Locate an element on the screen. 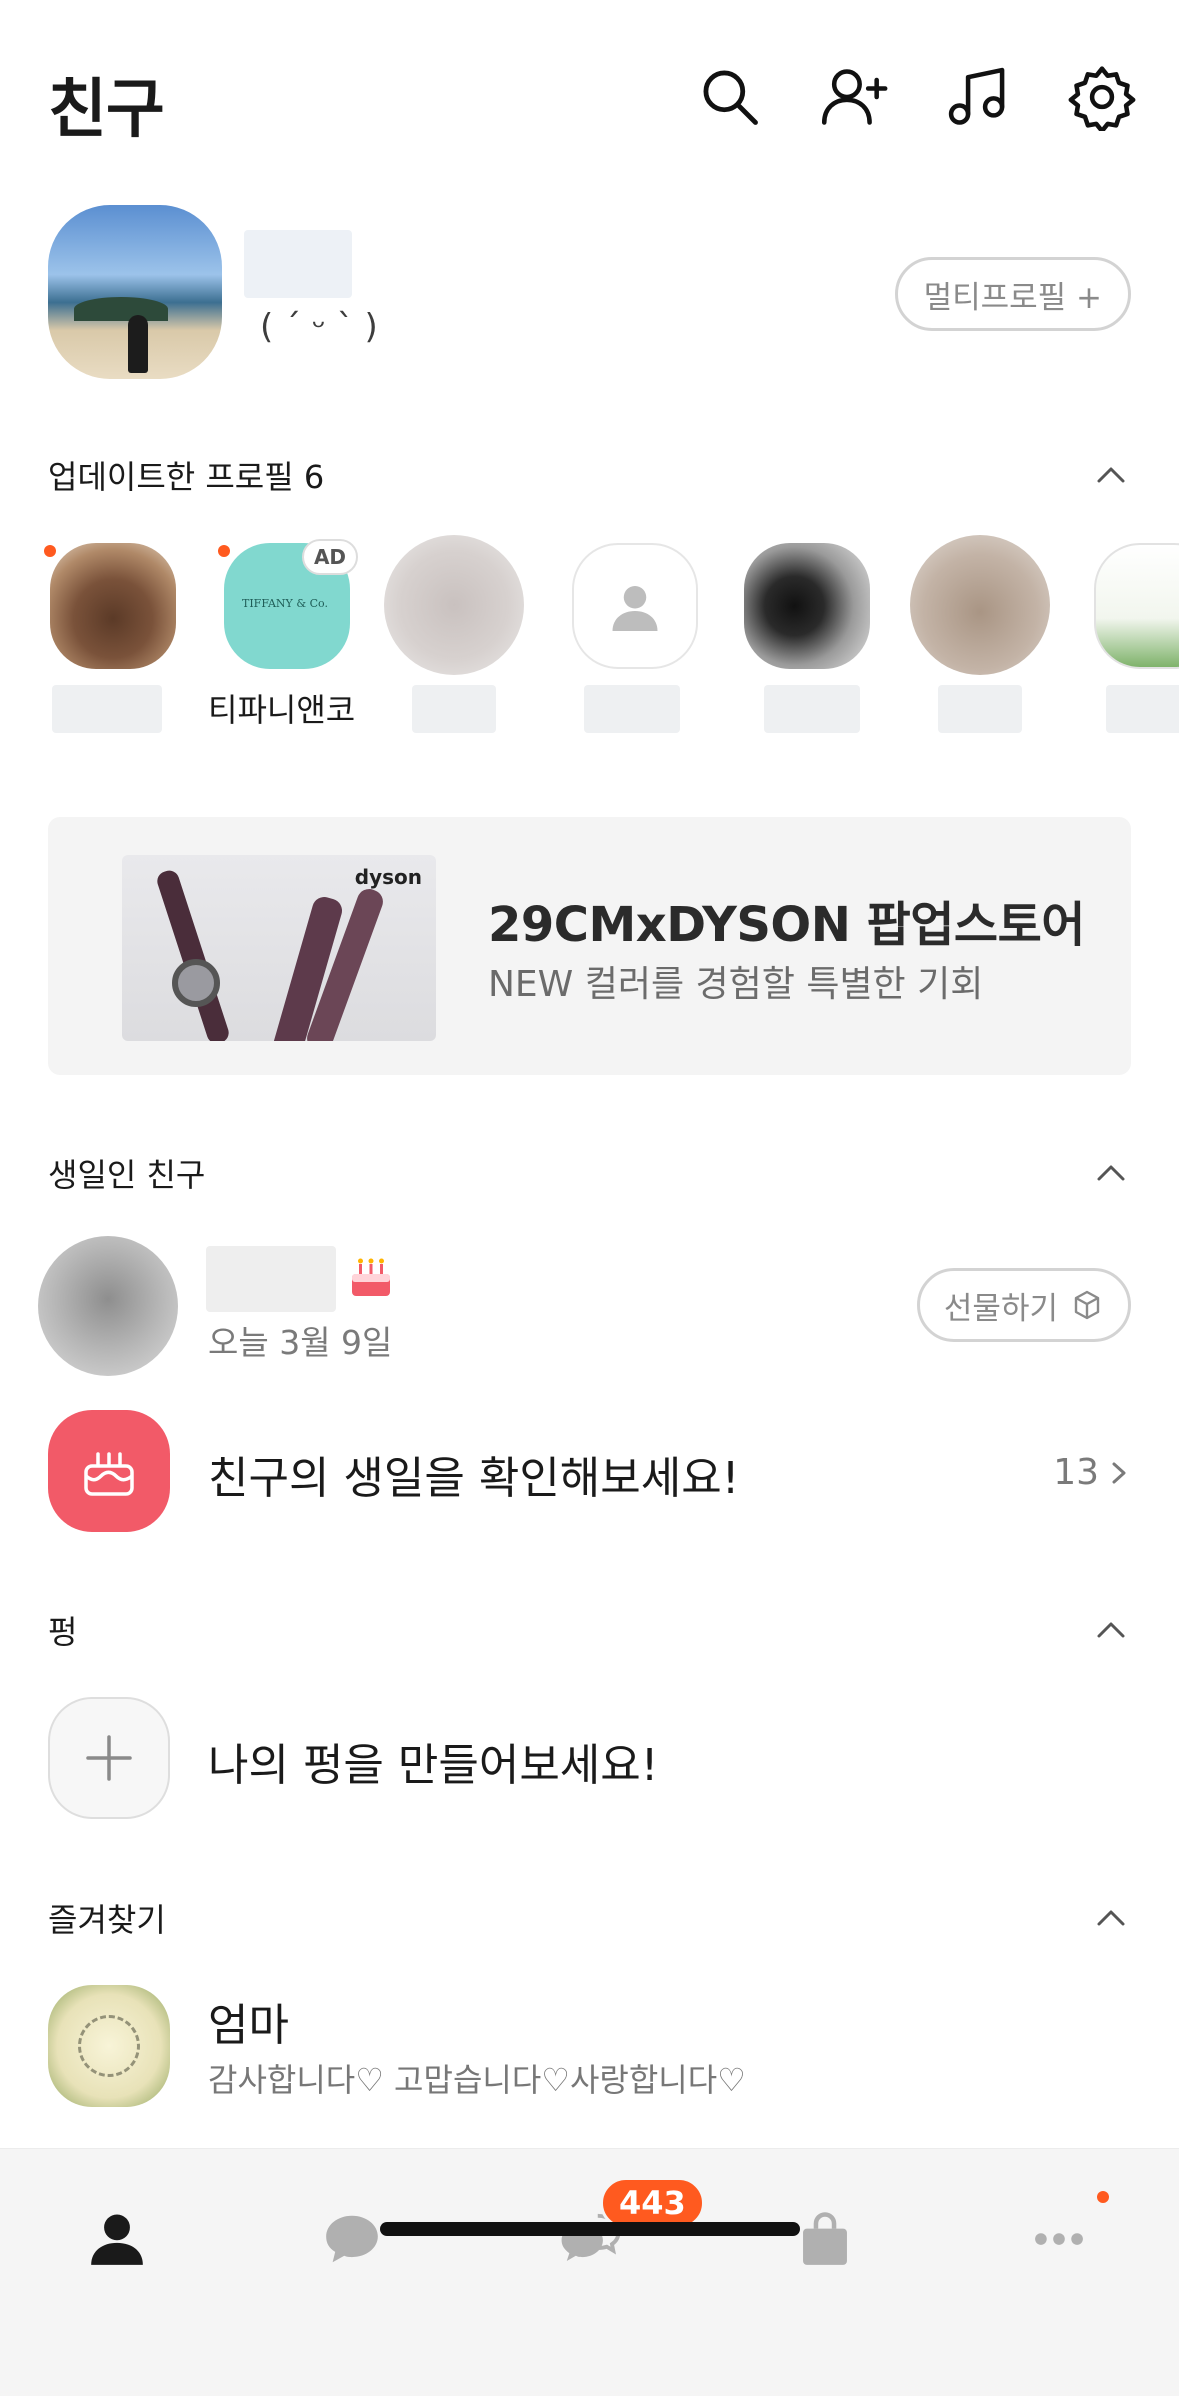 This screenshot has height=2396, width=1179. birthday-cake-icon is located at coordinates (109, 1471).